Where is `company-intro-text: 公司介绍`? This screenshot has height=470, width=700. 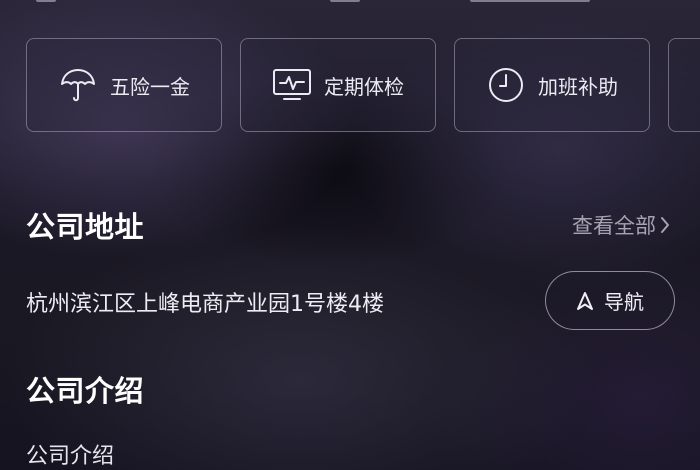
company-intro-text: 公司介绍 is located at coordinates (70, 456).